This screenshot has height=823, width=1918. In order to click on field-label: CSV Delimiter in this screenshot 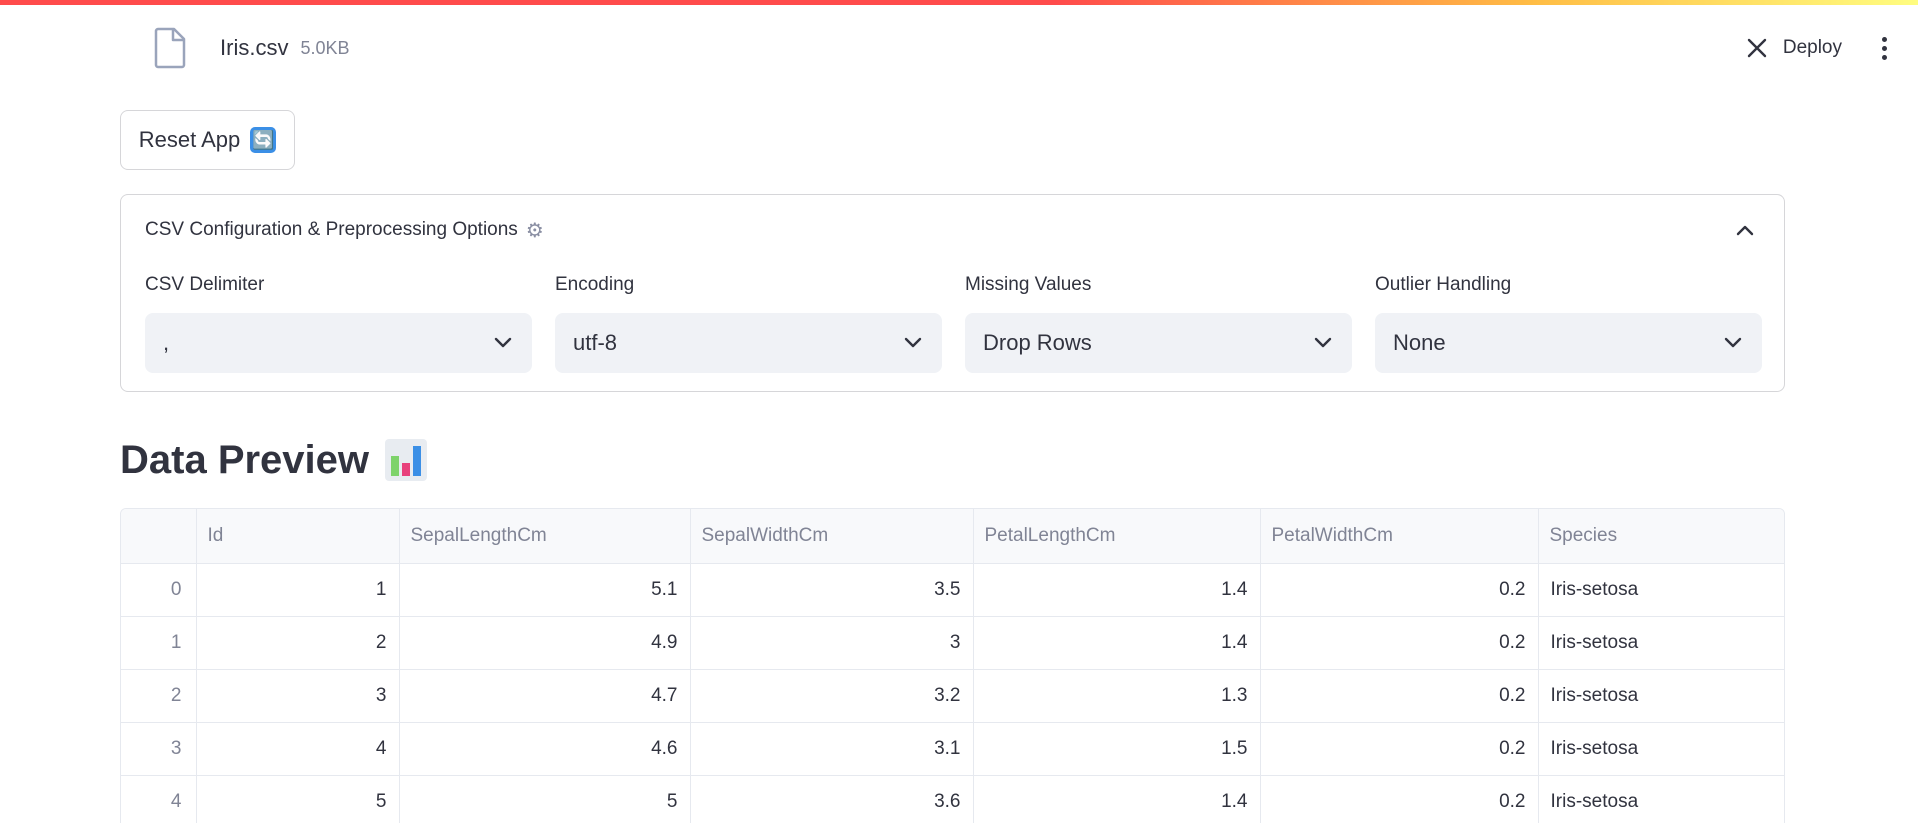, I will do `click(205, 284)`.